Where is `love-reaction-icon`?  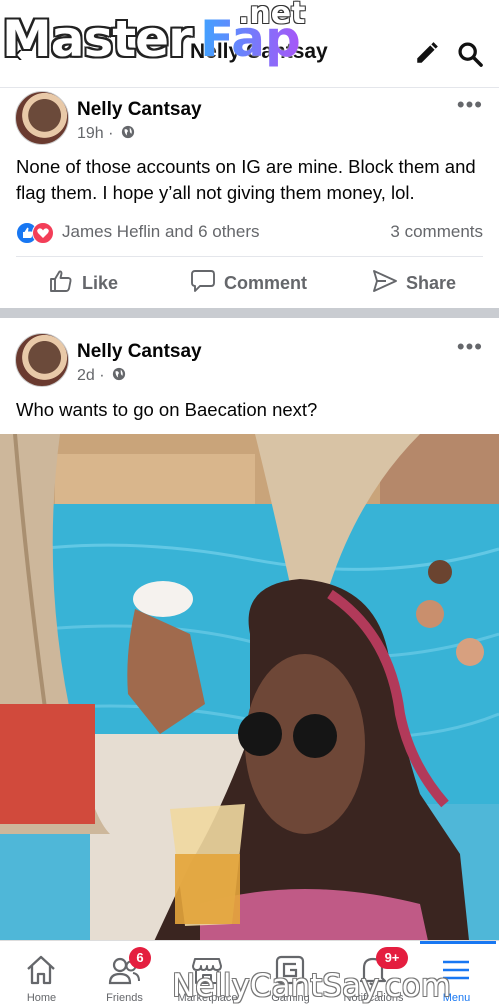
love-reaction-icon is located at coordinates (43, 233).